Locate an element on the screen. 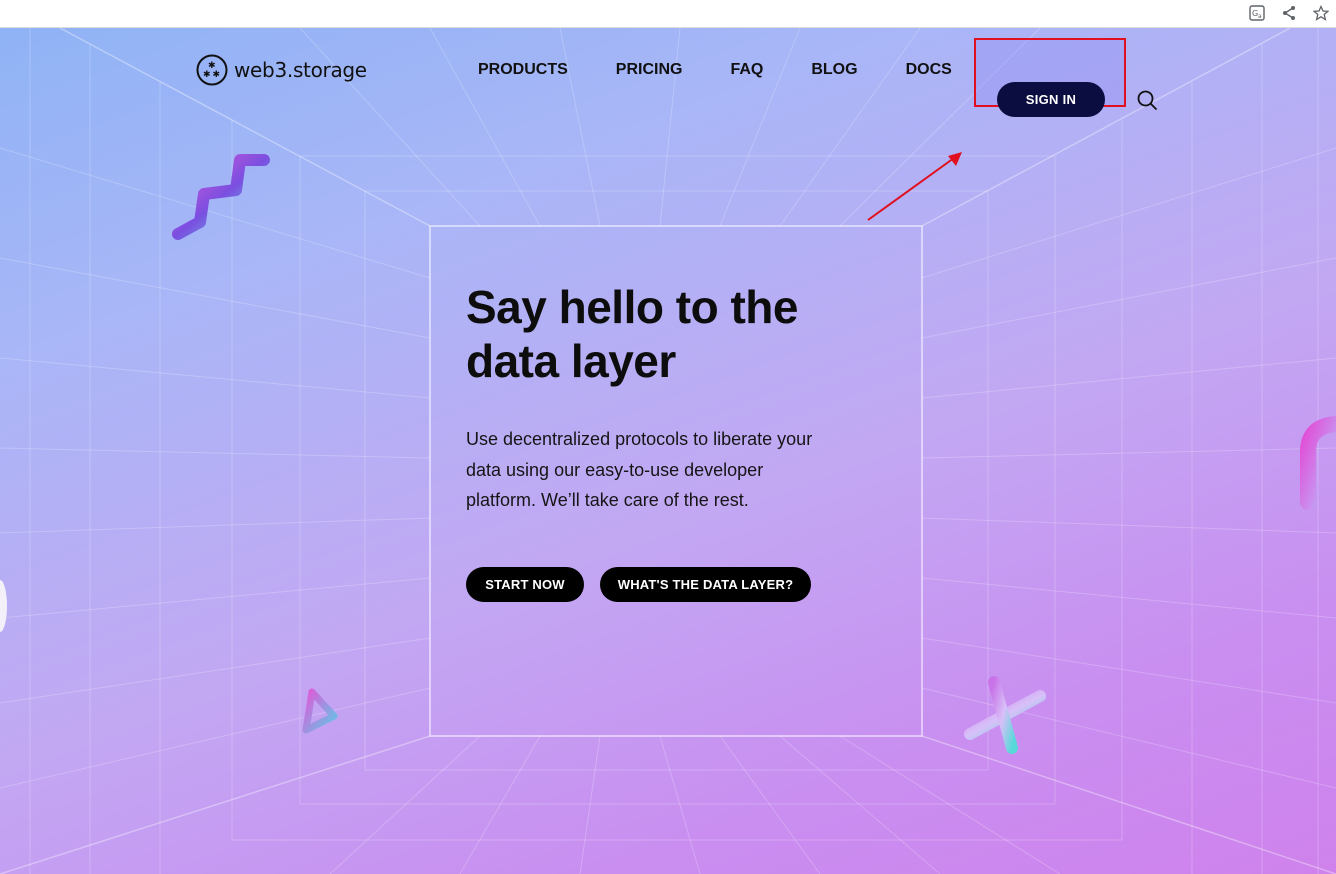 The height and width of the screenshot is (874, 1336). site-logo: ✱ ✱ ✱ web3.storage is located at coordinates (281, 70).